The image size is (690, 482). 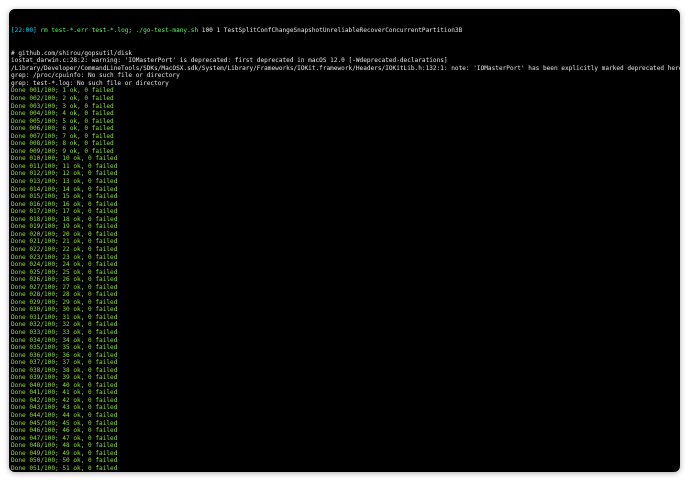 What do you see at coordinates (62, 144) in the screenshot?
I see `test-result-line: Done 008/100; 8 ok, 0 failed` at bounding box center [62, 144].